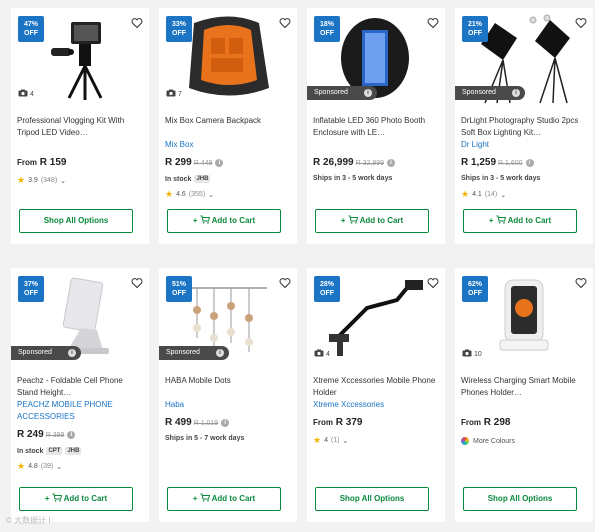 This screenshot has height=532, width=595. What do you see at coordinates (497, 162) in the screenshot?
I see `price: R 1,259 R 1,600 i` at bounding box center [497, 162].